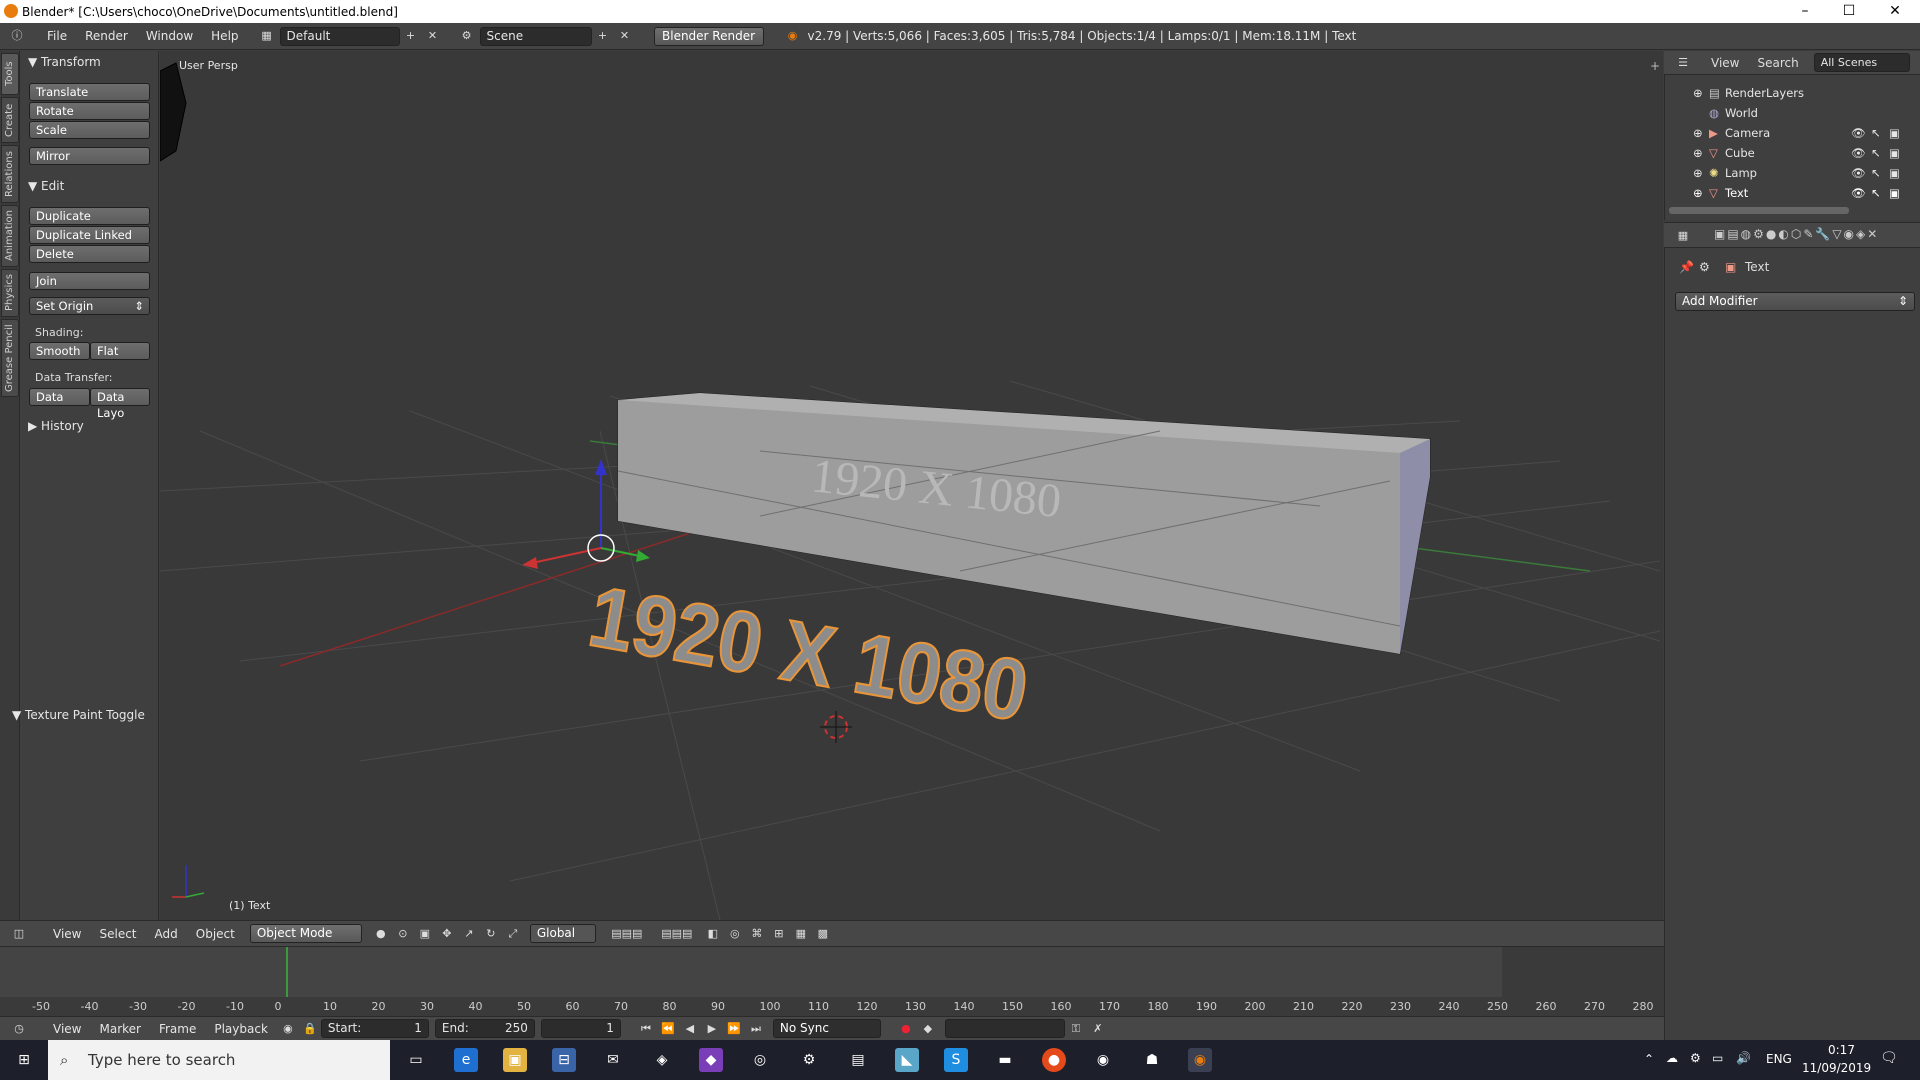 Image resolution: width=1920 pixels, height=1080 pixels. I want to click on language-indicator: ENG, so click(1779, 1059).